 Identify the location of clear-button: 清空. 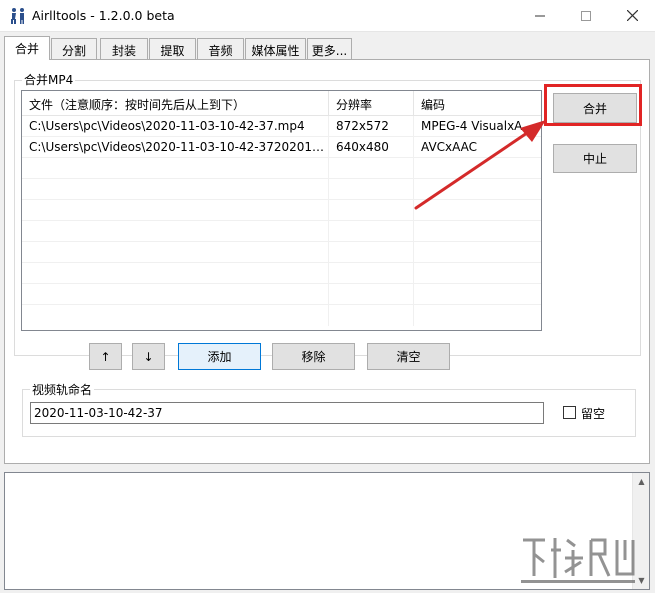
(408, 356).